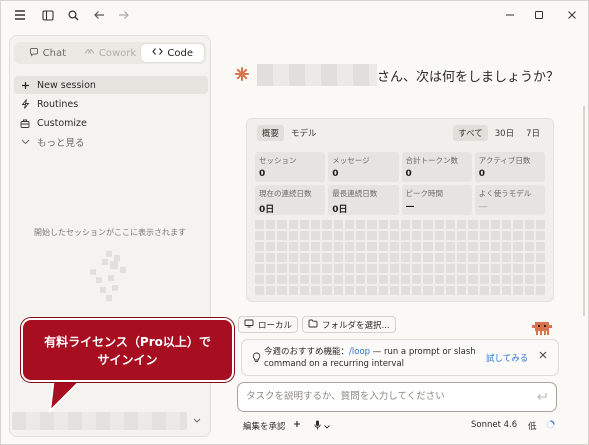  I want to click on claude-mascot-icon, so click(542, 328).